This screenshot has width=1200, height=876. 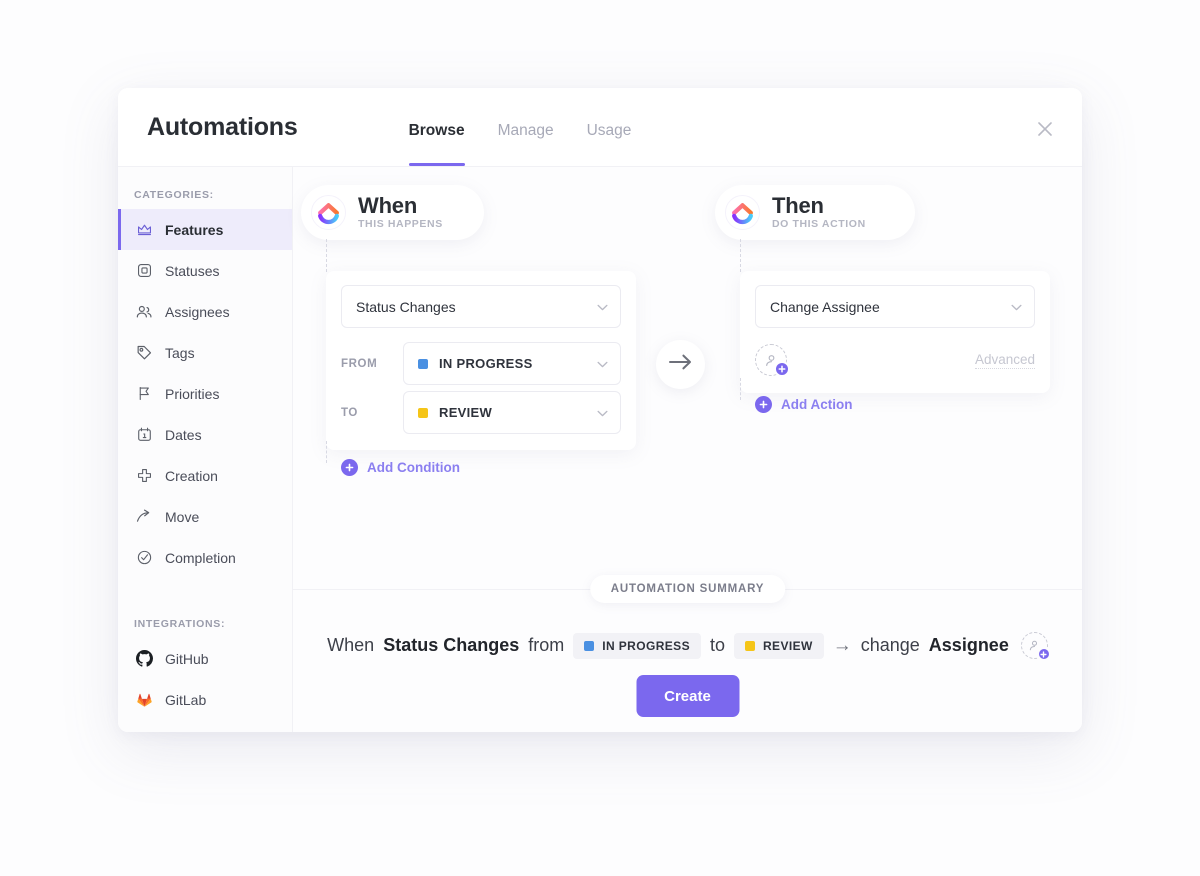 What do you see at coordinates (174, 195) in the screenshot?
I see `sidebar-categories-label: CATEGORIES:` at bounding box center [174, 195].